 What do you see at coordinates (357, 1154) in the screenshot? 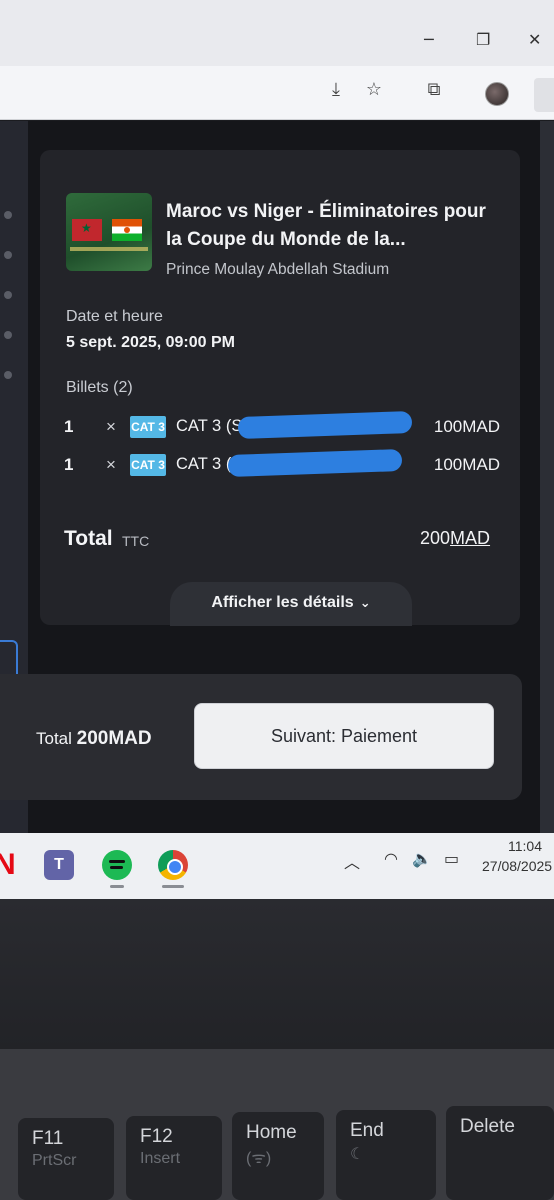
I see `moon-icon: ☾` at bounding box center [357, 1154].